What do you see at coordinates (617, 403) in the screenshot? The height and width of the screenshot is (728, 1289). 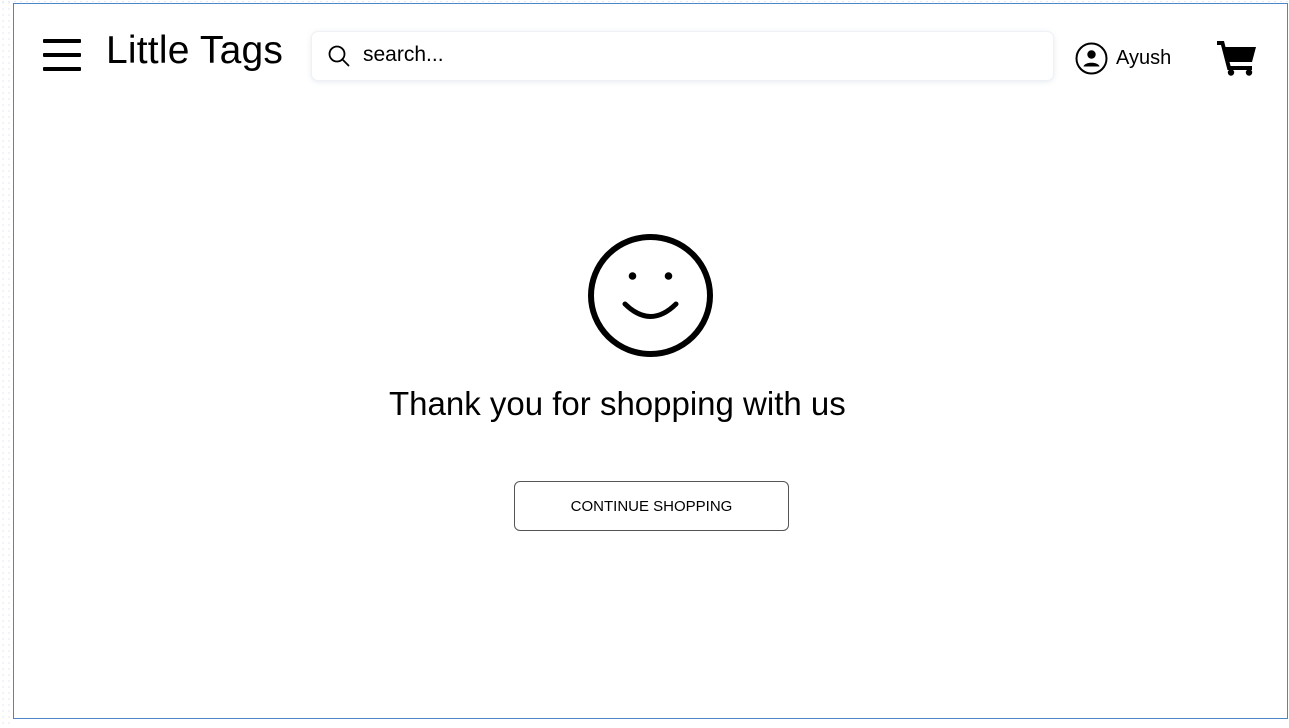 I see `thank-you-message: Thank you for shopping with us` at bounding box center [617, 403].